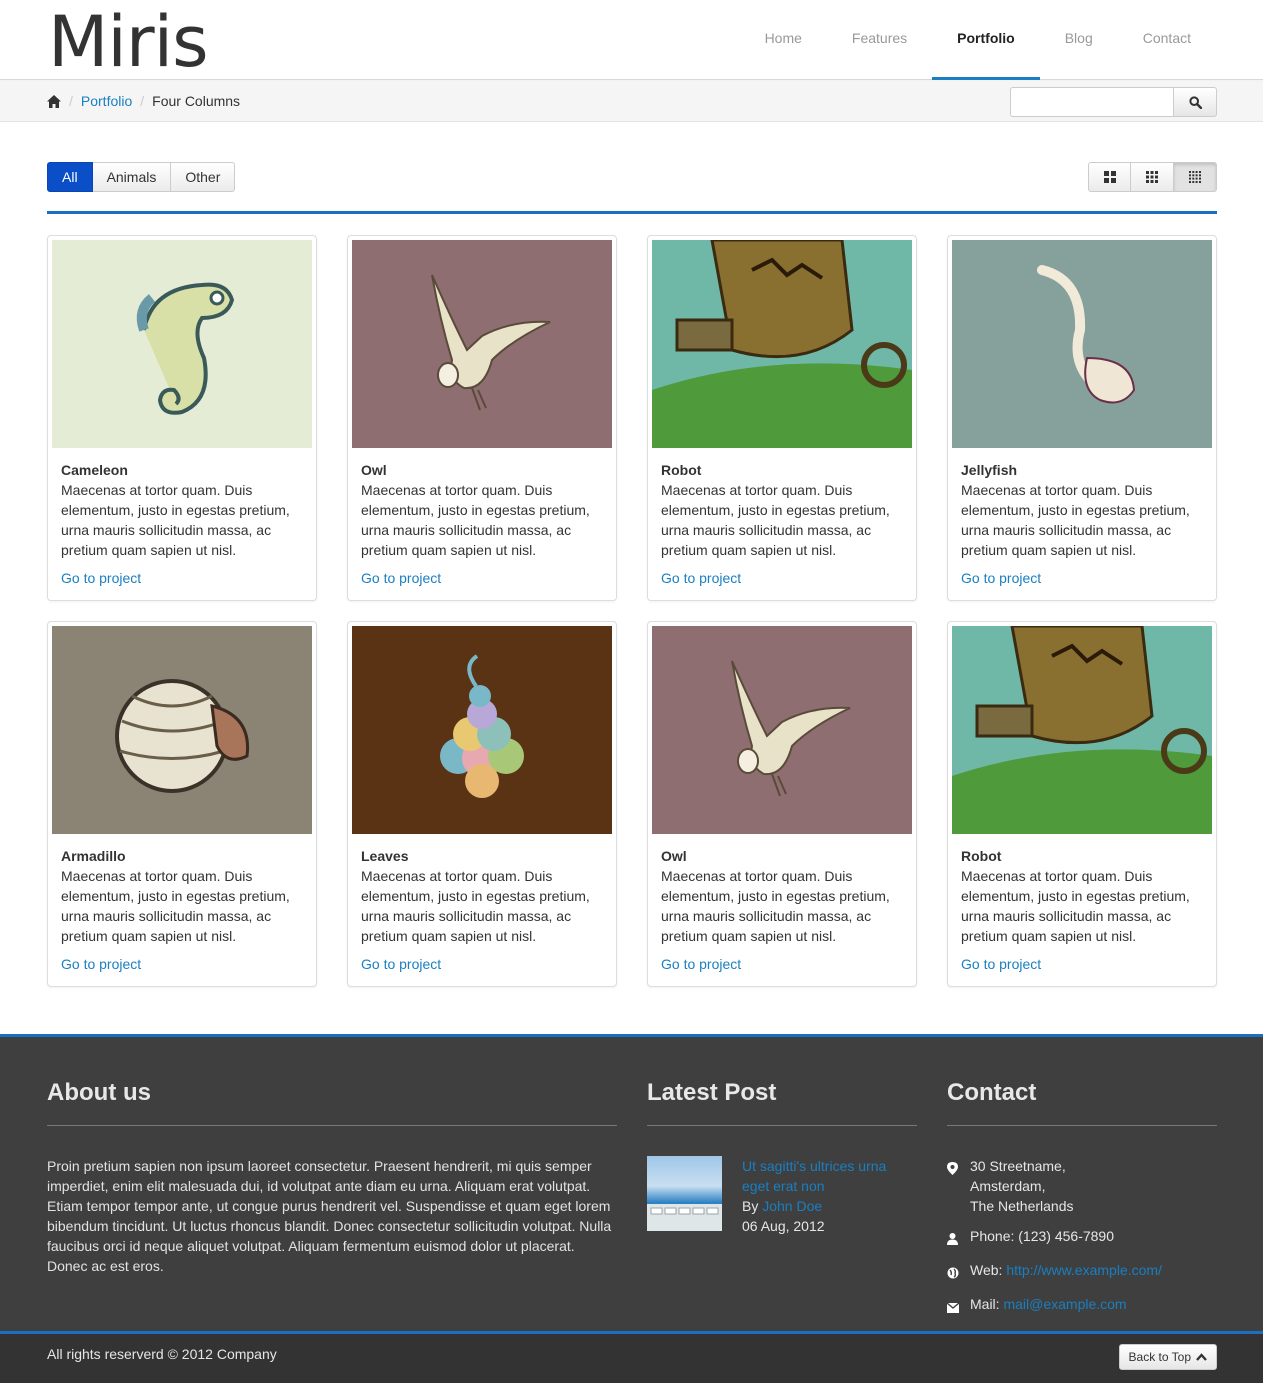 The width and height of the screenshot is (1263, 1383). What do you see at coordinates (385, 856) in the screenshot?
I see `card-title: Leaves` at bounding box center [385, 856].